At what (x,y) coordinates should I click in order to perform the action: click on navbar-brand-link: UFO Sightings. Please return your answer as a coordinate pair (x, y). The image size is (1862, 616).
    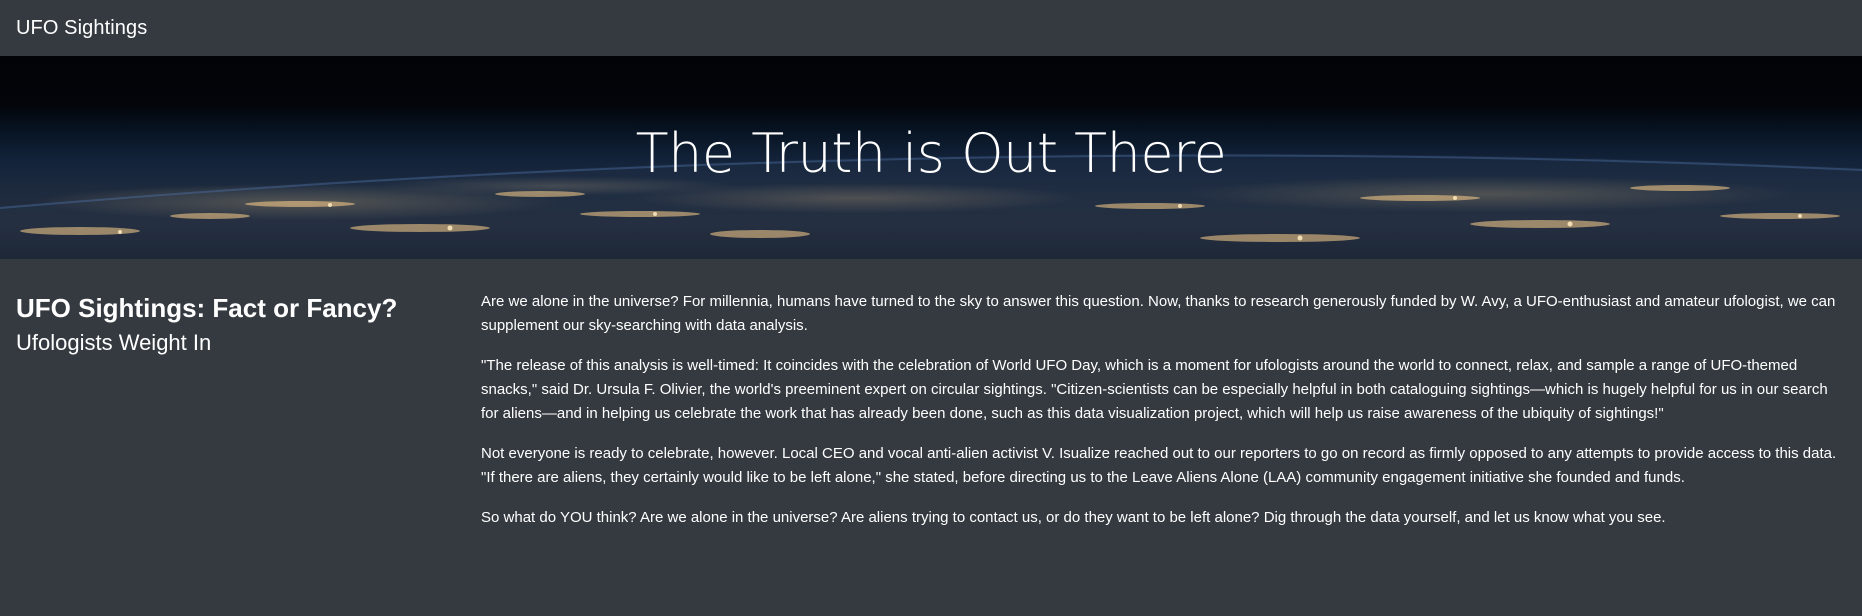
    Looking at the image, I should click on (81, 28).